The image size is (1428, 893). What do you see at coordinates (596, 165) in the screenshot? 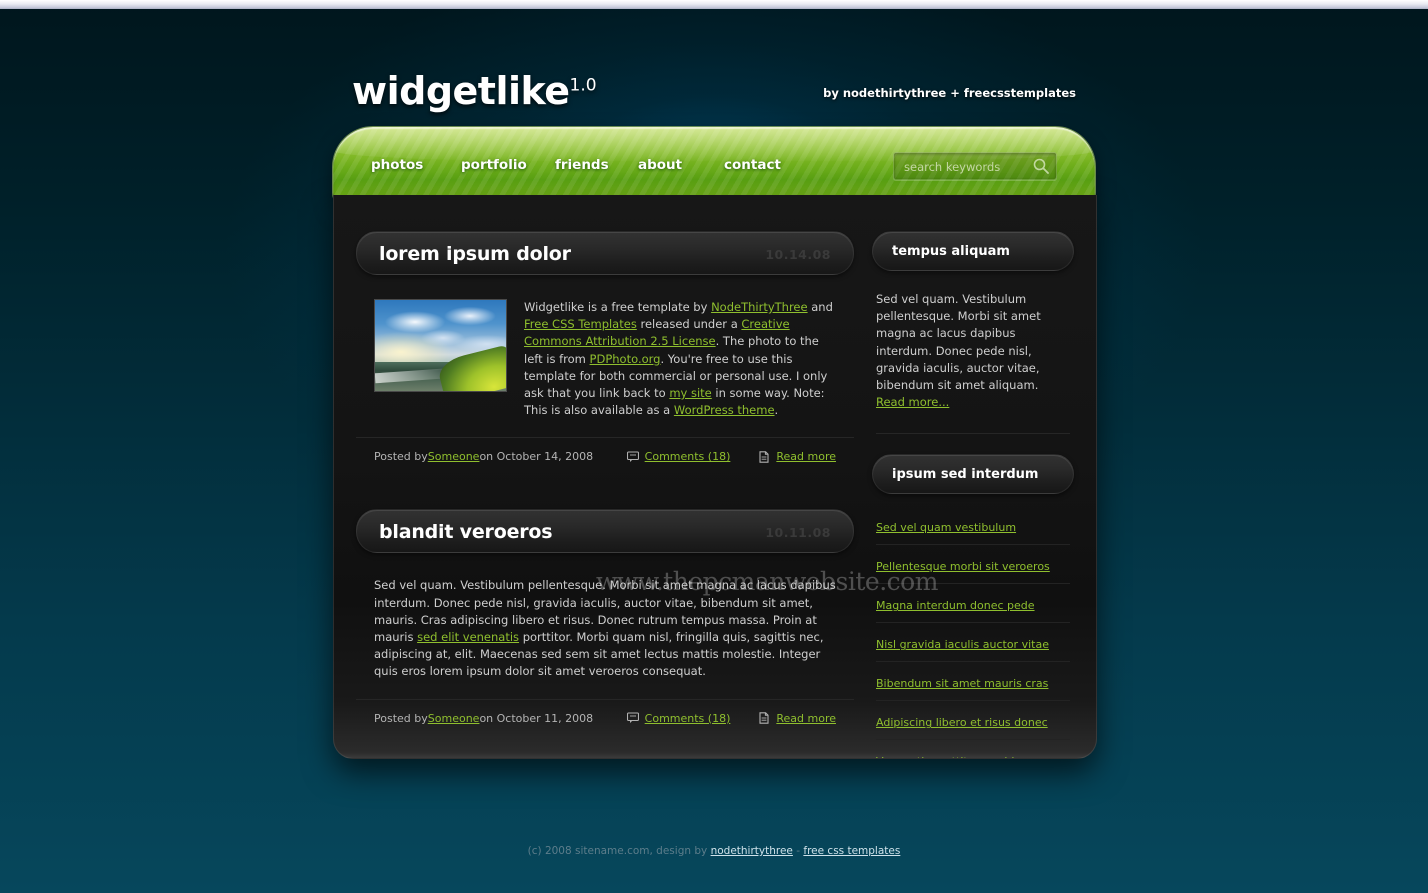
I see `nav-item-friends: friends` at bounding box center [596, 165].